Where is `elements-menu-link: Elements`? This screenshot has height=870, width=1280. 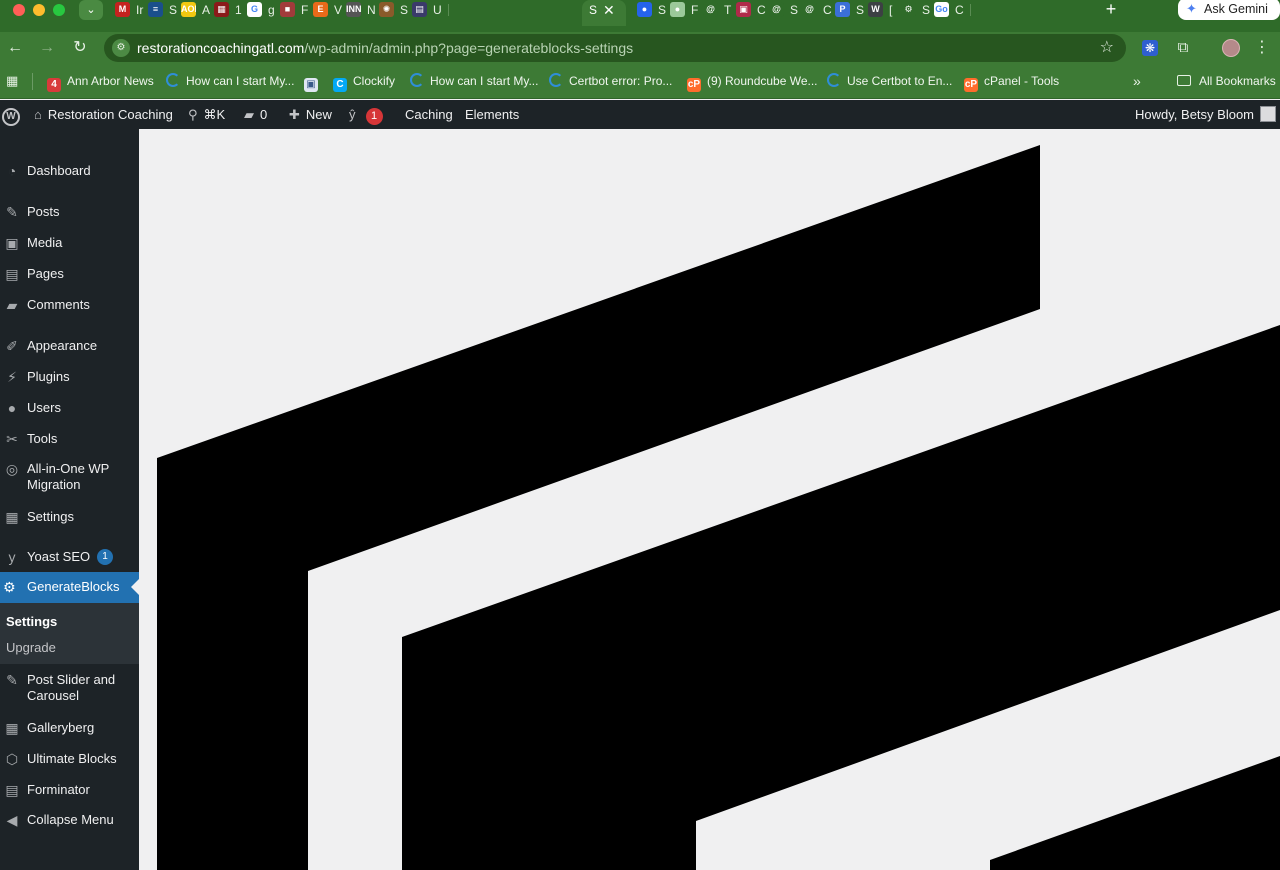
elements-menu-link: Elements is located at coordinates (492, 114).